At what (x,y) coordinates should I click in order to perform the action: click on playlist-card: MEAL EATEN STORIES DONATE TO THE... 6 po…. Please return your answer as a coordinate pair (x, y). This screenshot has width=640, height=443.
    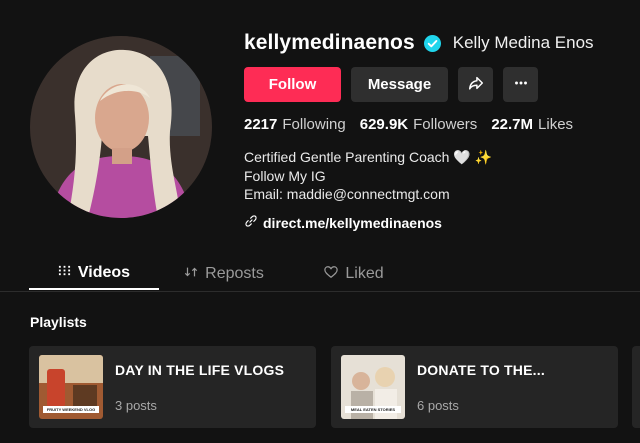
    Looking at the image, I should click on (474, 387).